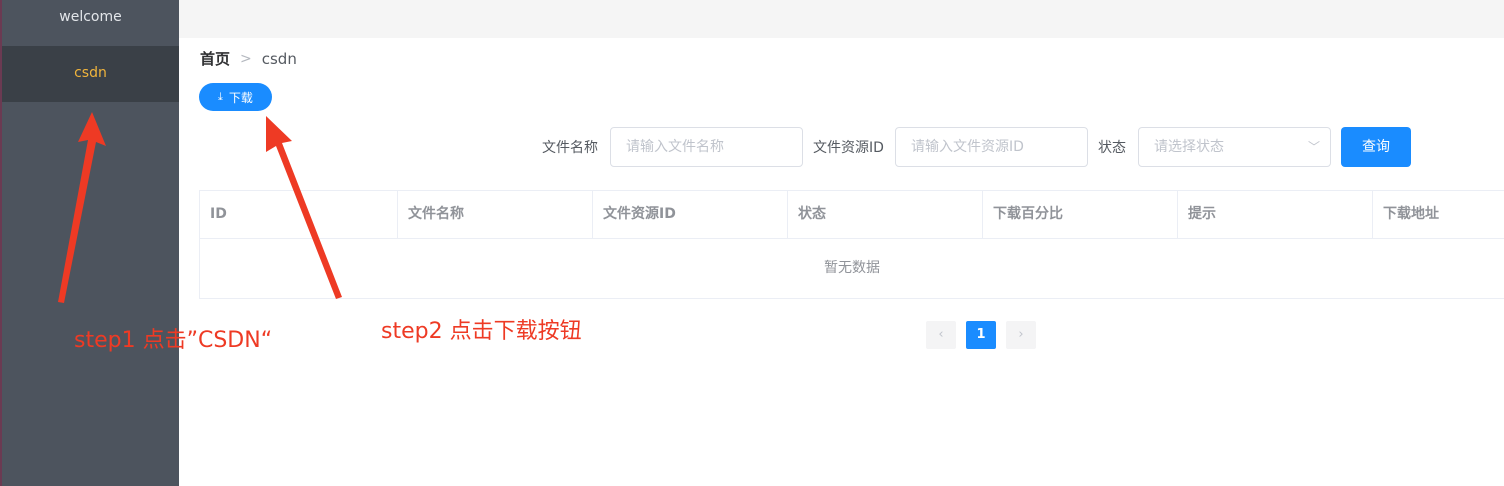  I want to click on annotation-step2: step2 点击下载按钮, so click(481, 331).